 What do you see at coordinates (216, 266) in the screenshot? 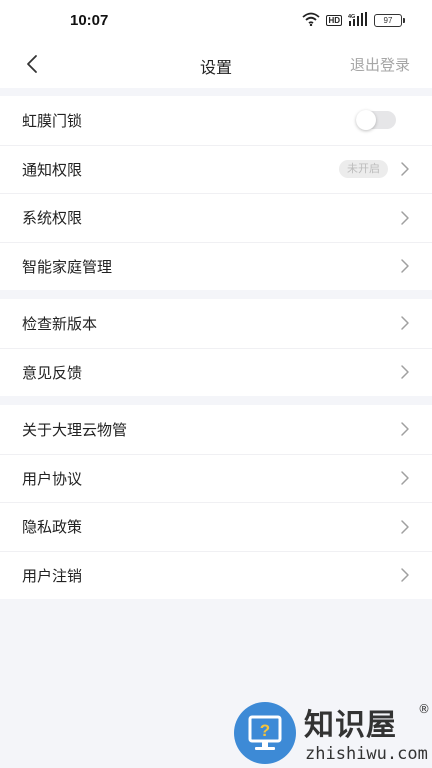
I see `row-smart-home-management: 智能家庭管理` at bounding box center [216, 266].